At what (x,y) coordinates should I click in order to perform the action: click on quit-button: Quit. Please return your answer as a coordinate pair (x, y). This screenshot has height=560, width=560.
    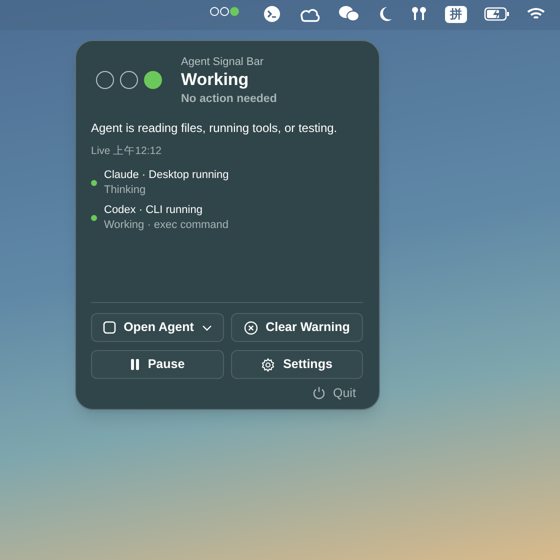
    Looking at the image, I should click on (334, 393).